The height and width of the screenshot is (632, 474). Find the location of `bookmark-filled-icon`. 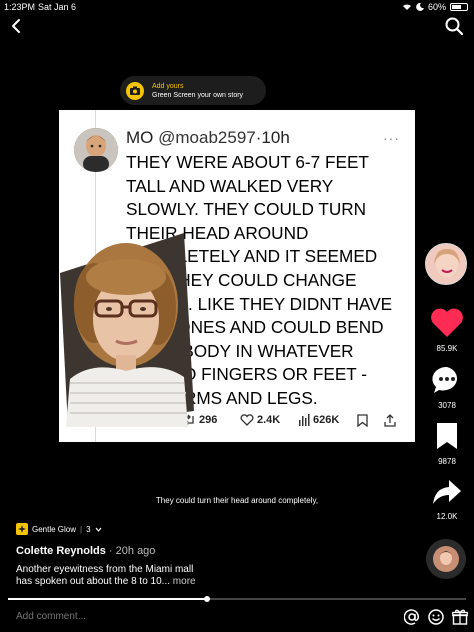

bookmark-filled-icon is located at coordinates (447, 436).